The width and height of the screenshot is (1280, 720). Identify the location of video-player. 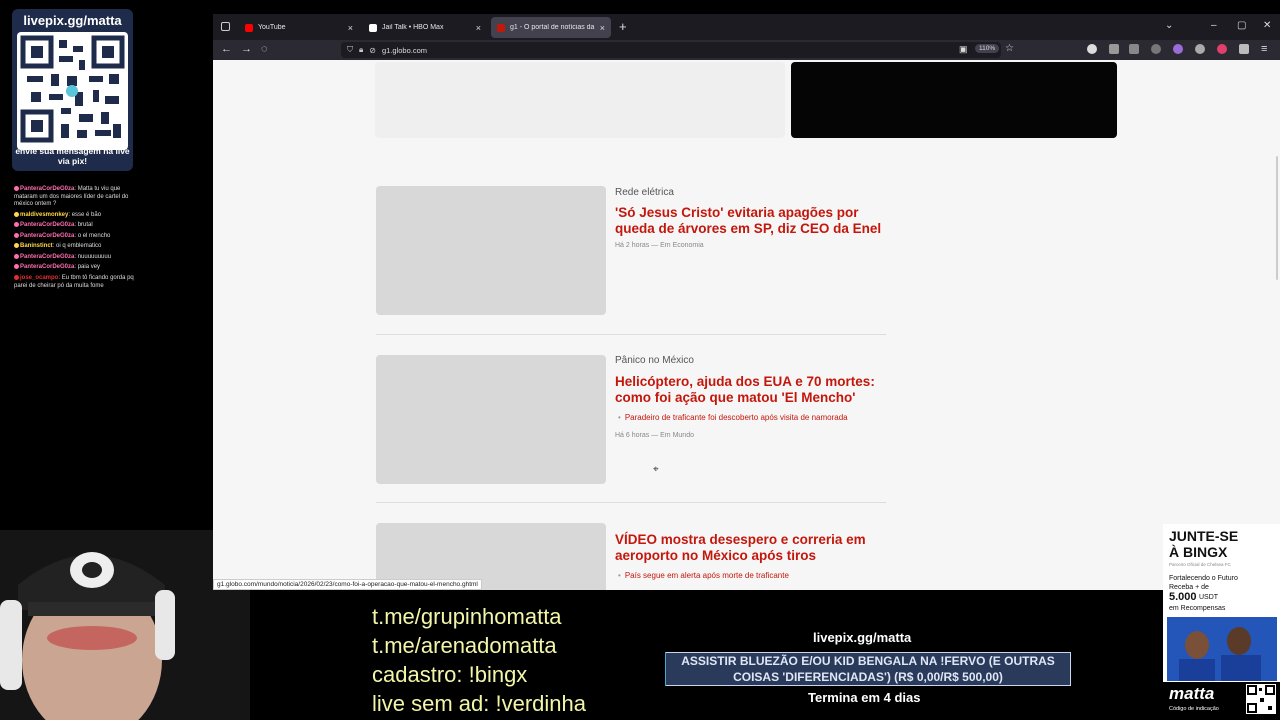
(954, 100).